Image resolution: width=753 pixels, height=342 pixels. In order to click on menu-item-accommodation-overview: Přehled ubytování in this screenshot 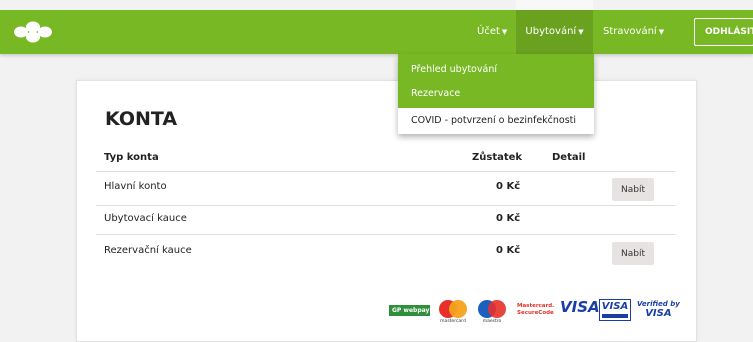, I will do `click(496, 70)`.